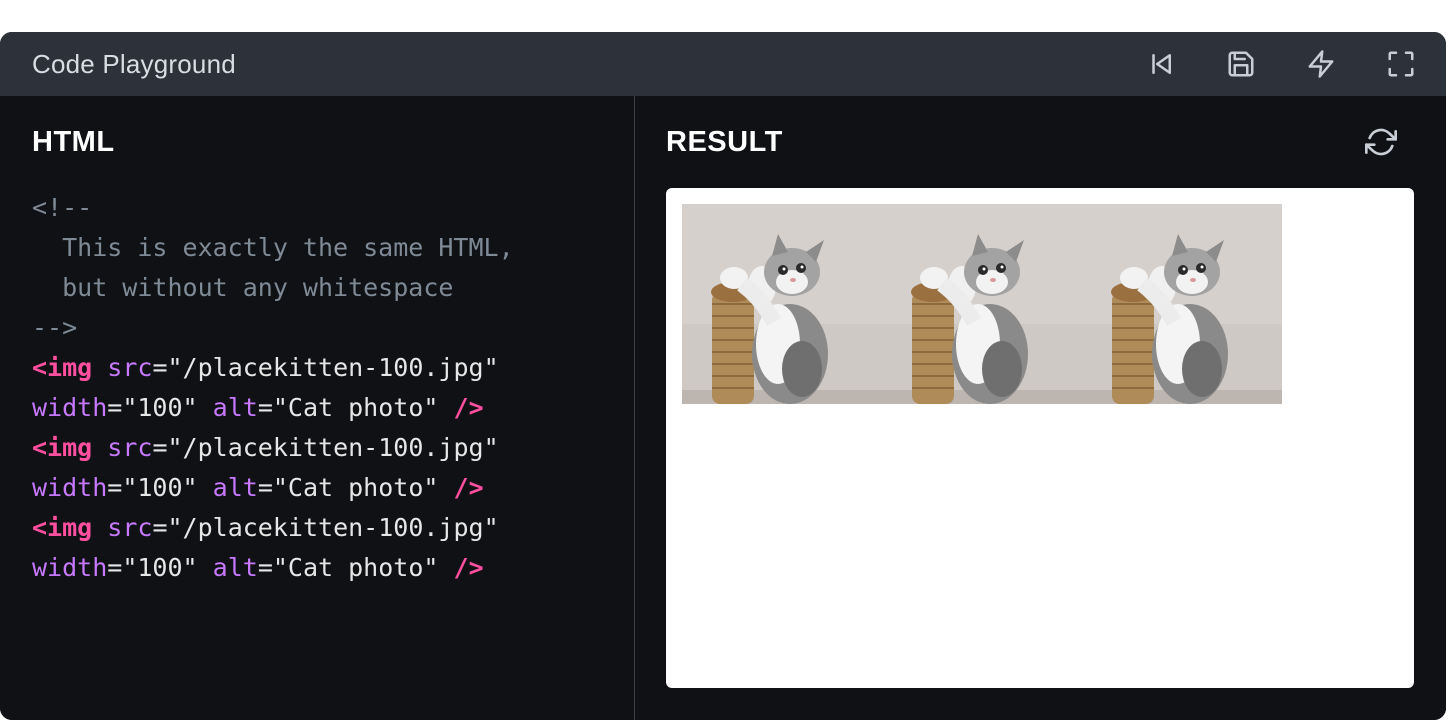 The image size is (1456, 726). I want to click on code-token: This is exactly the same HTML,, so click(273, 247).